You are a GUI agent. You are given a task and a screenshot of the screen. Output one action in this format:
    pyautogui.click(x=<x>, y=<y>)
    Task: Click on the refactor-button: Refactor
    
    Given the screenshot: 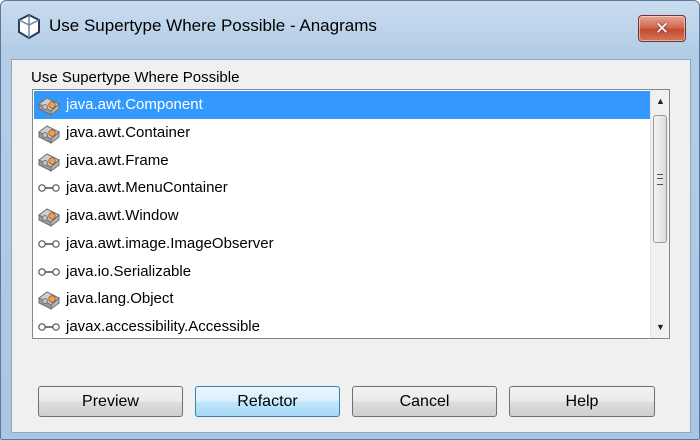 What is the action you would take?
    pyautogui.click(x=267, y=401)
    